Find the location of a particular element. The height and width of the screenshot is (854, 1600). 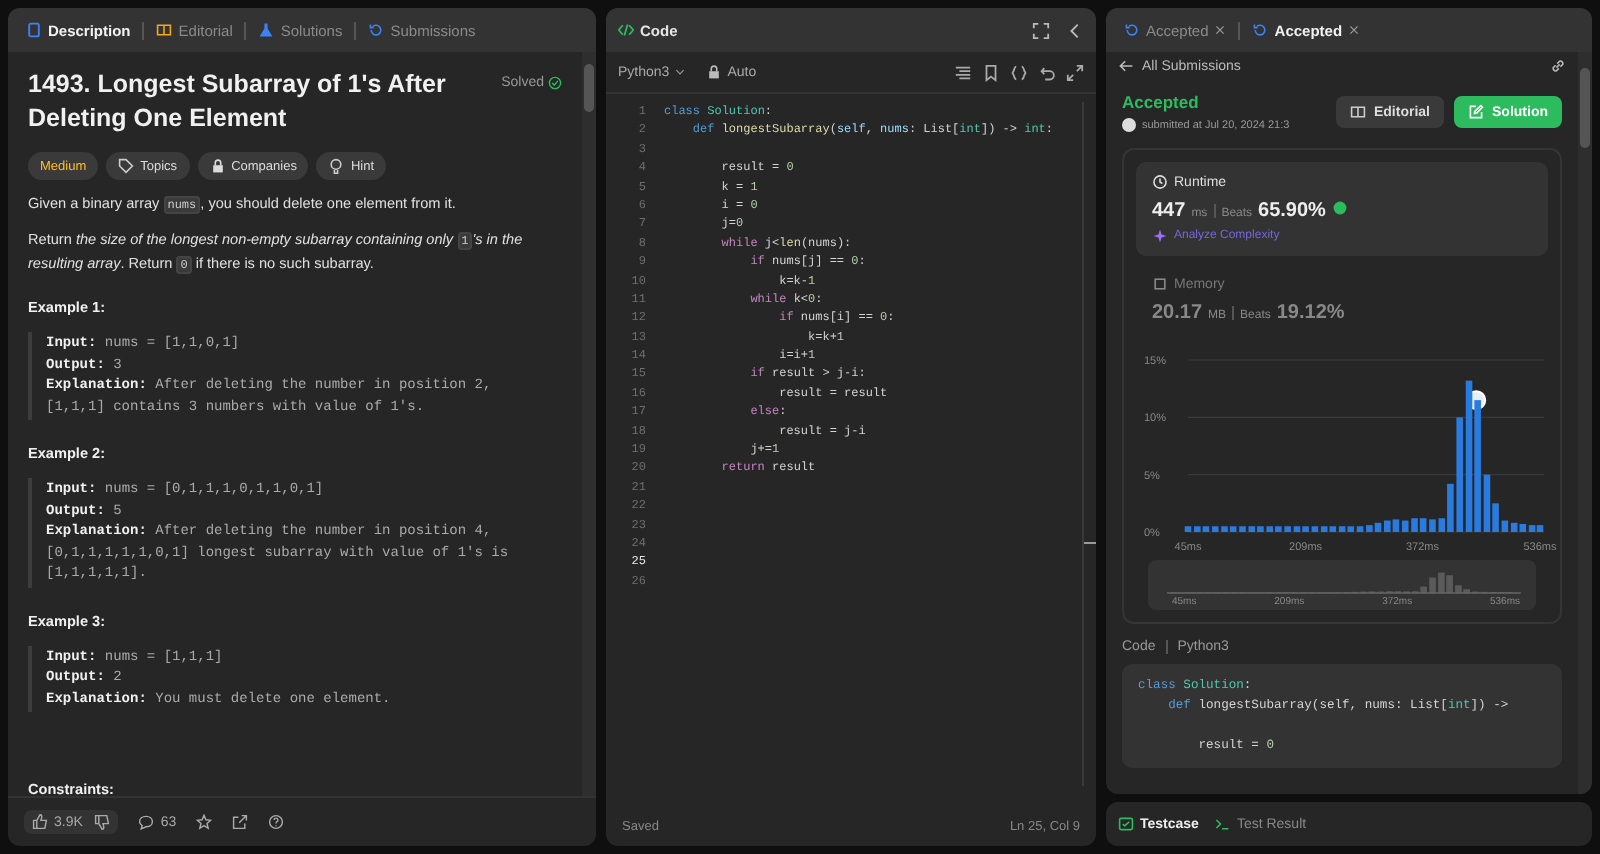

terminal-icon is located at coordinates (1222, 824).